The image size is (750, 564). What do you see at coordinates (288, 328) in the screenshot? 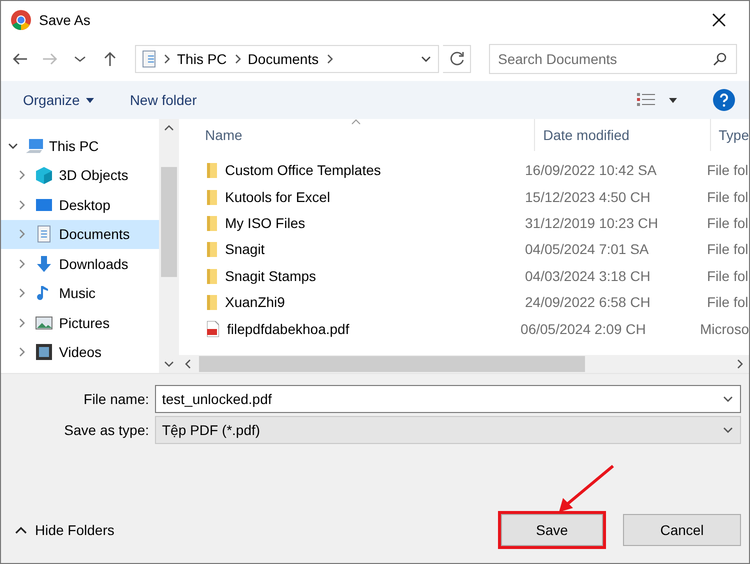
I see `file-name: filepdfdabekhoa.pdf` at bounding box center [288, 328].